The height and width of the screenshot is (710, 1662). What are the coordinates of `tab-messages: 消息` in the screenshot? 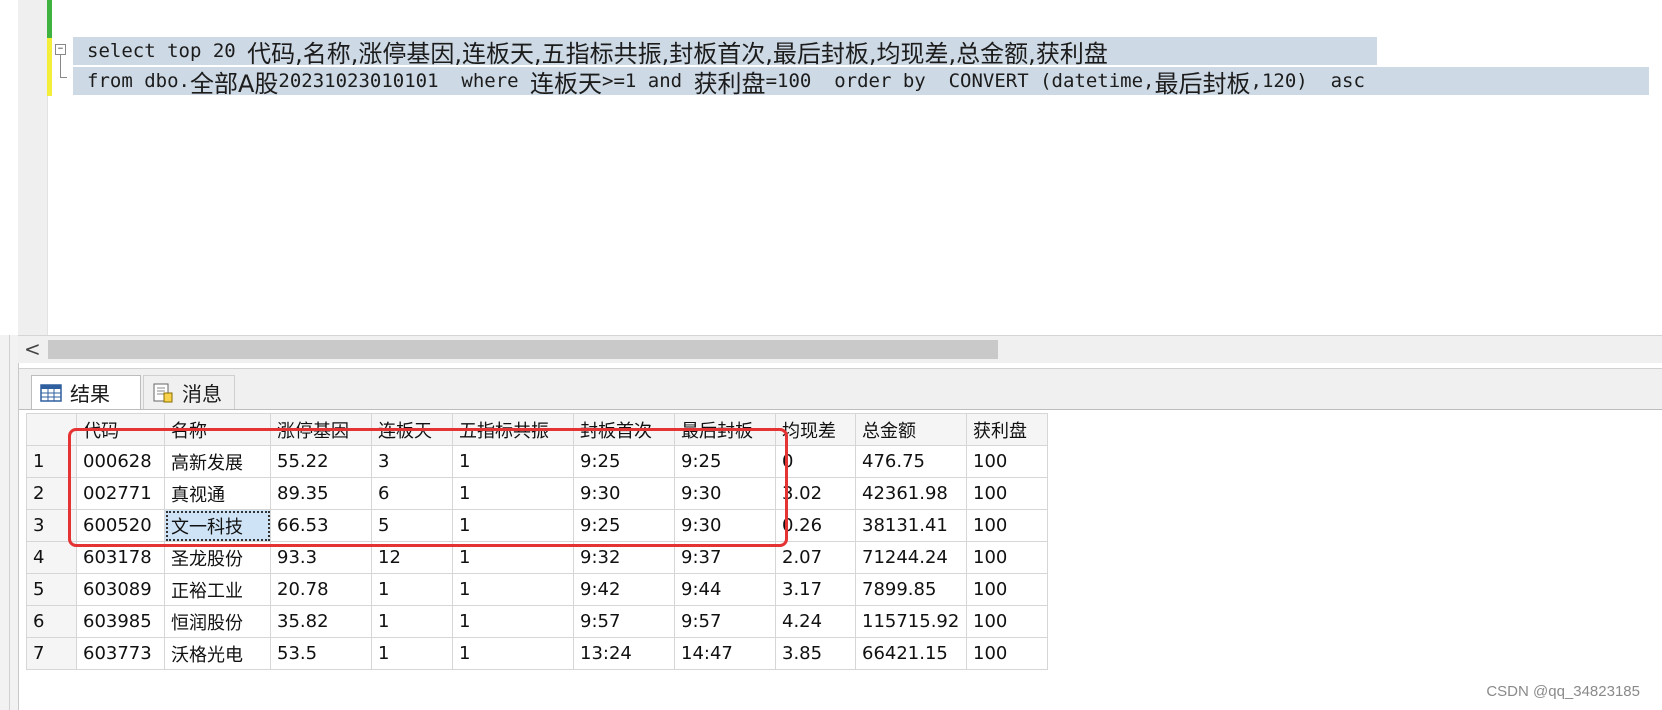 It's located at (189, 392).